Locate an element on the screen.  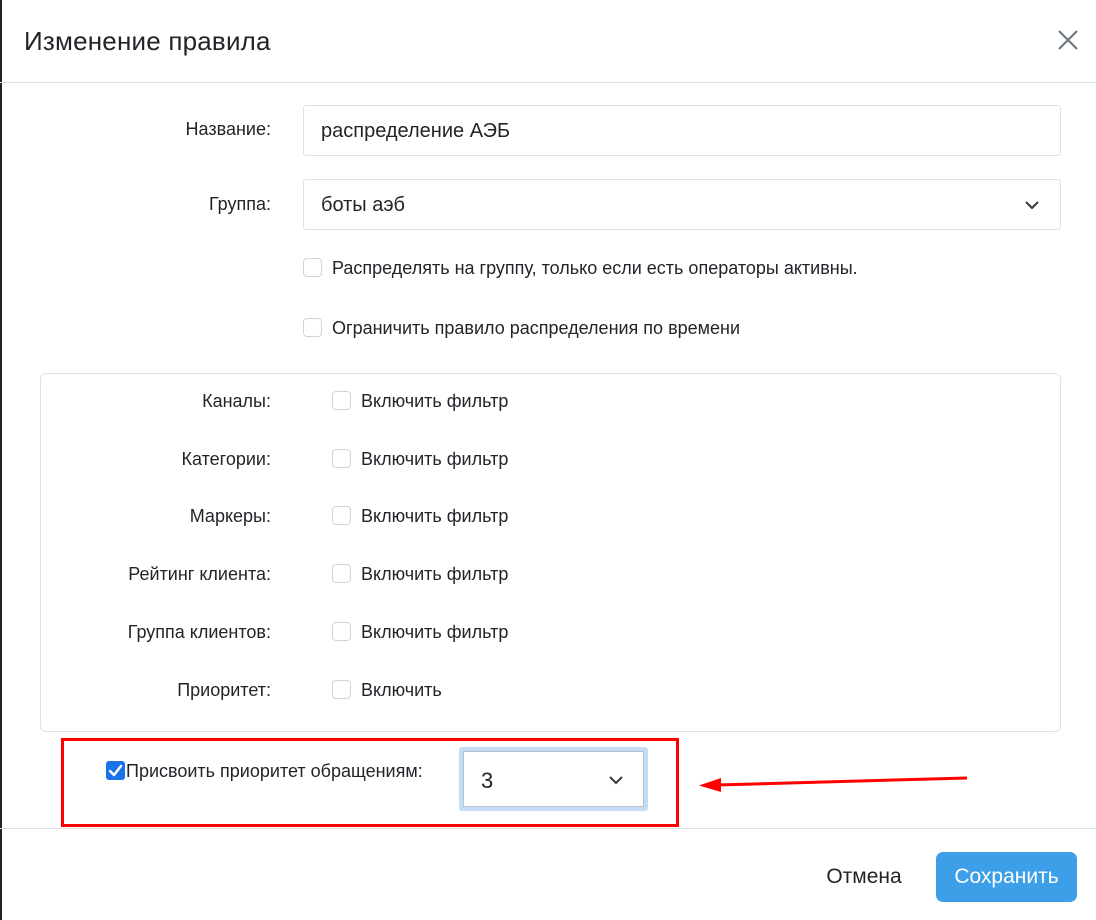
assign-priority-checkbox is located at coordinates (115, 770).